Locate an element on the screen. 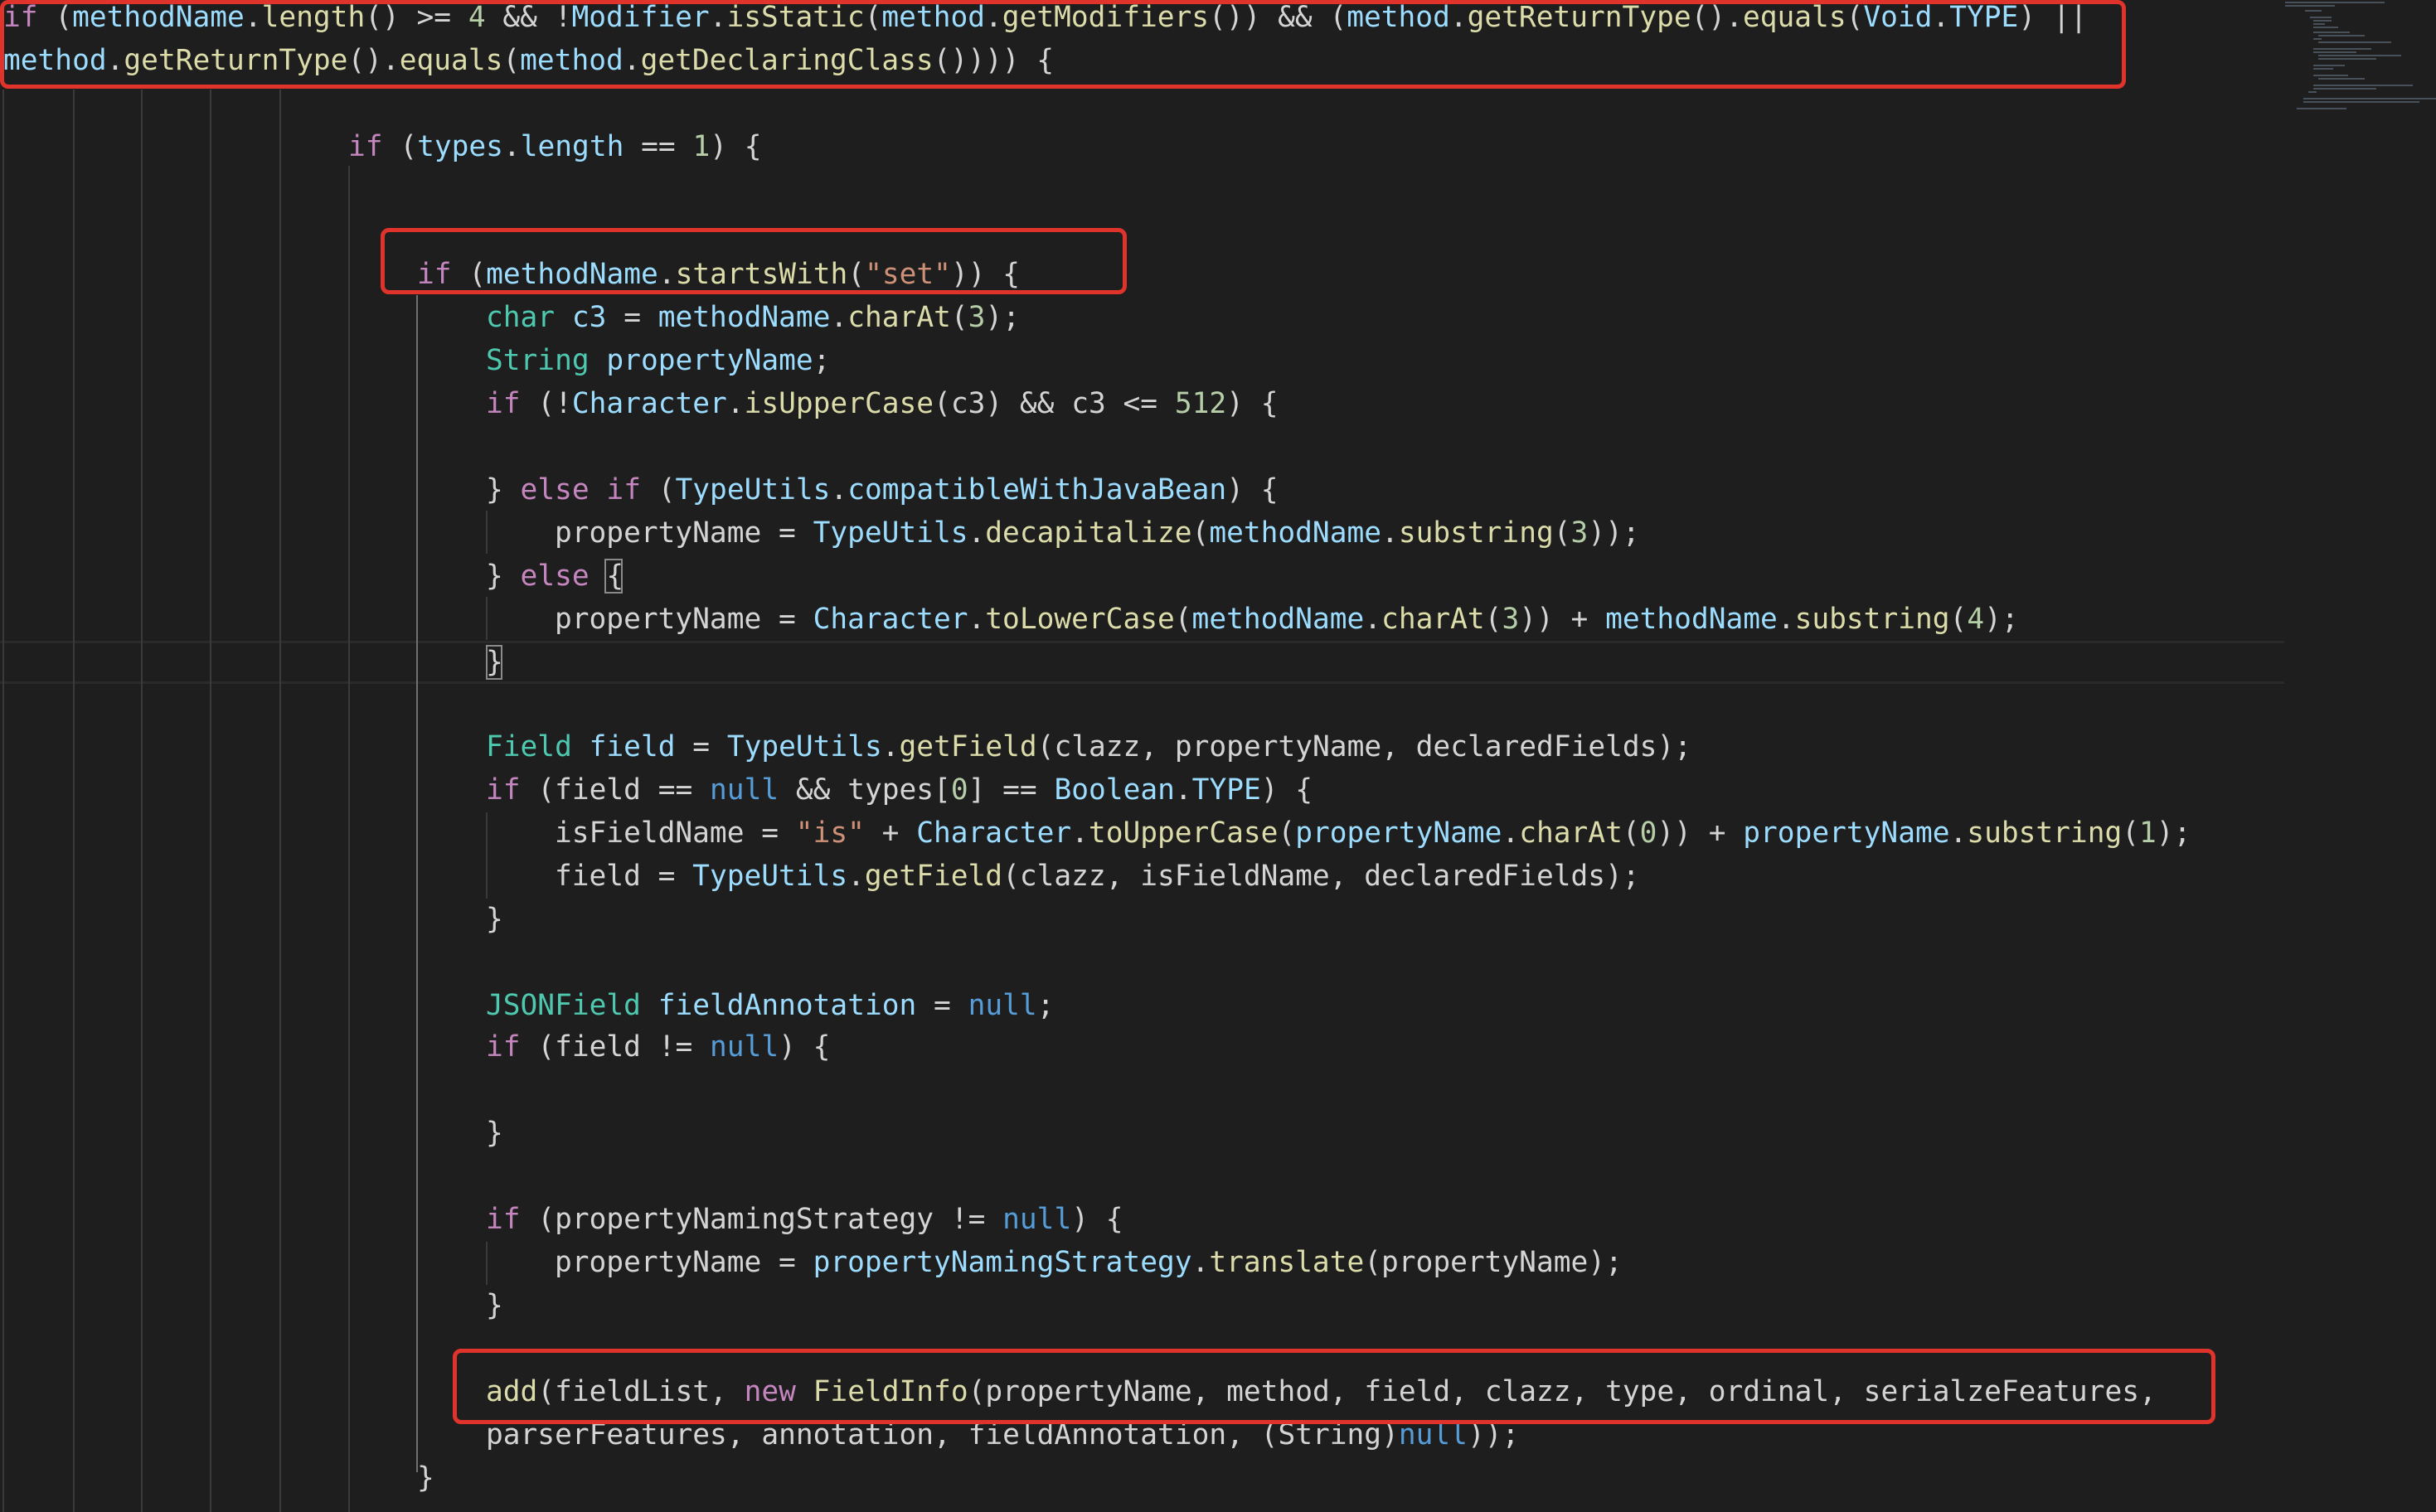 The height and width of the screenshot is (1512, 2436). code-token: null is located at coordinates (745, 790).